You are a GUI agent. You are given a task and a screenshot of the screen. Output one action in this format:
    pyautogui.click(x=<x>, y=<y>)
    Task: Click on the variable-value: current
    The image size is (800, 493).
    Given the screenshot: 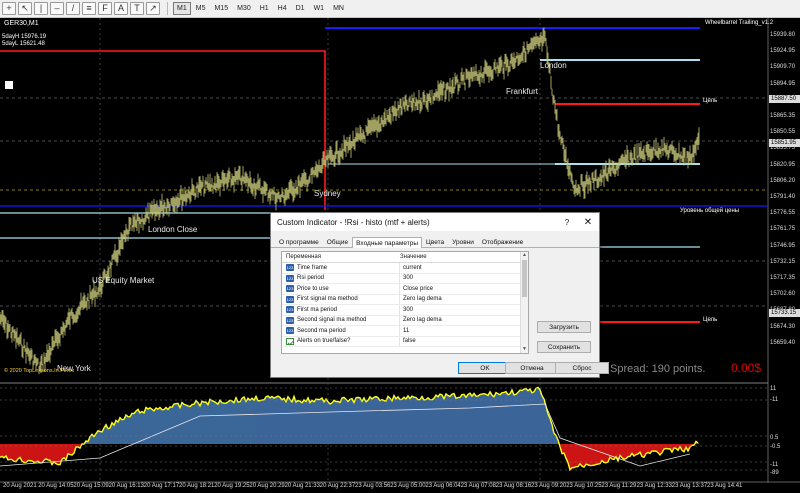 What is the action you would take?
    pyautogui.click(x=411, y=268)
    